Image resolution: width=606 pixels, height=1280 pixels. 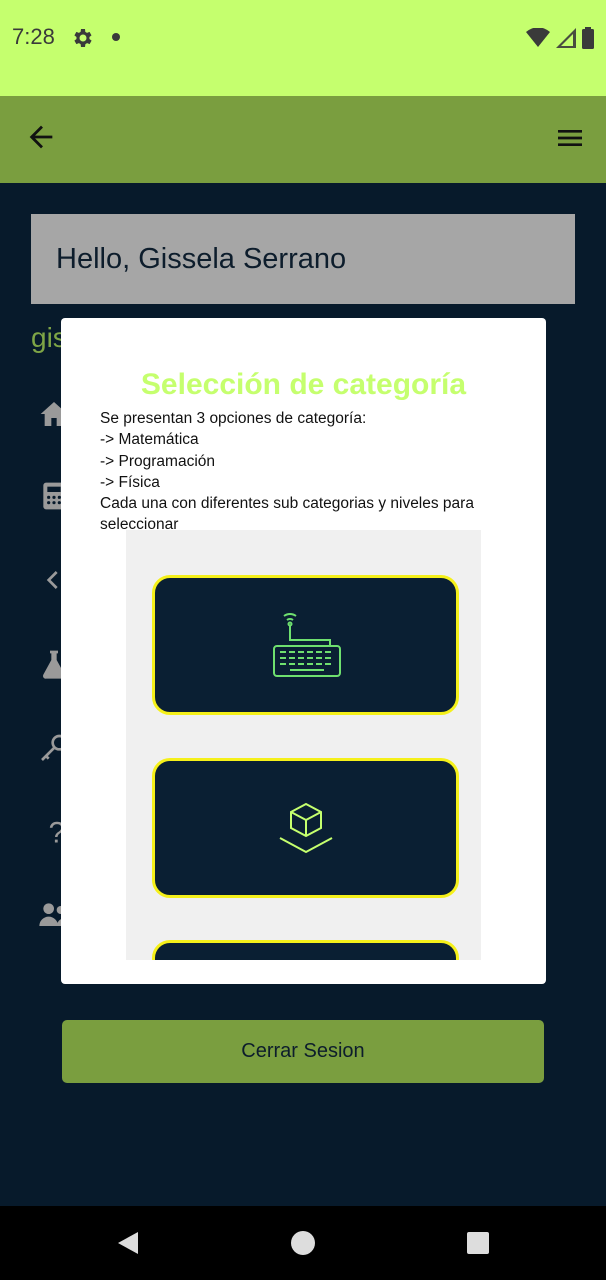 I want to click on menu-icon, so click(x=570, y=138).